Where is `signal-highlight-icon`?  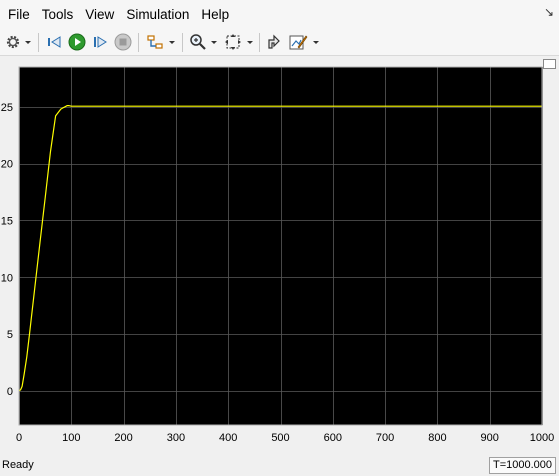 signal-highlight-icon is located at coordinates (155, 42).